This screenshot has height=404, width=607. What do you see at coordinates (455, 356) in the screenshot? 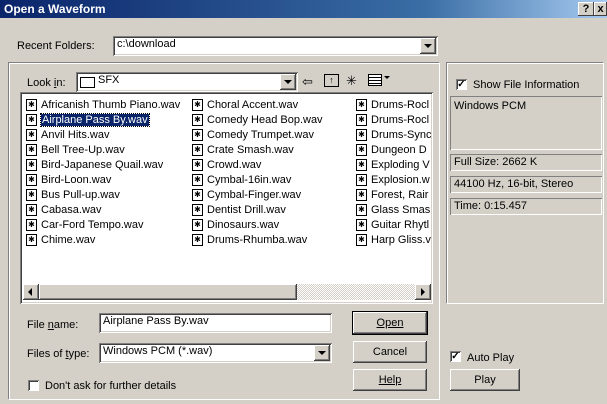
I see `auto-play-checkbox: ✓` at bounding box center [455, 356].